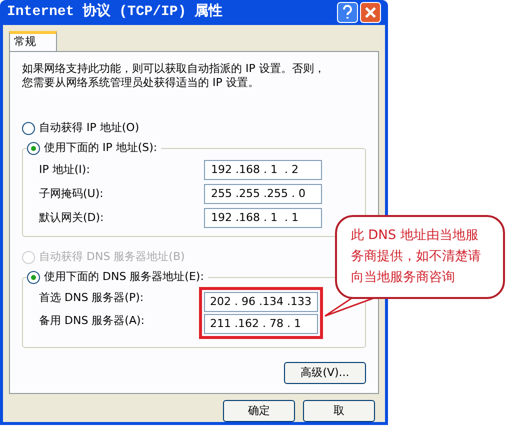 This screenshot has height=438, width=510. What do you see at coordinates (92, 321) in the screenshot?
I see `field-label: 备用 DNS 服务器(A):` at bounding box center [92, 321].